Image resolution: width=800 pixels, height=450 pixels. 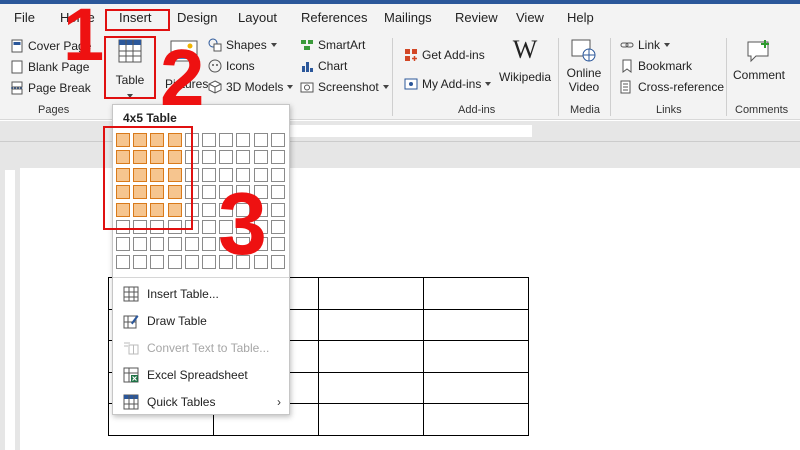 I want to click on tab-file: File, so click(x=24, y=17).